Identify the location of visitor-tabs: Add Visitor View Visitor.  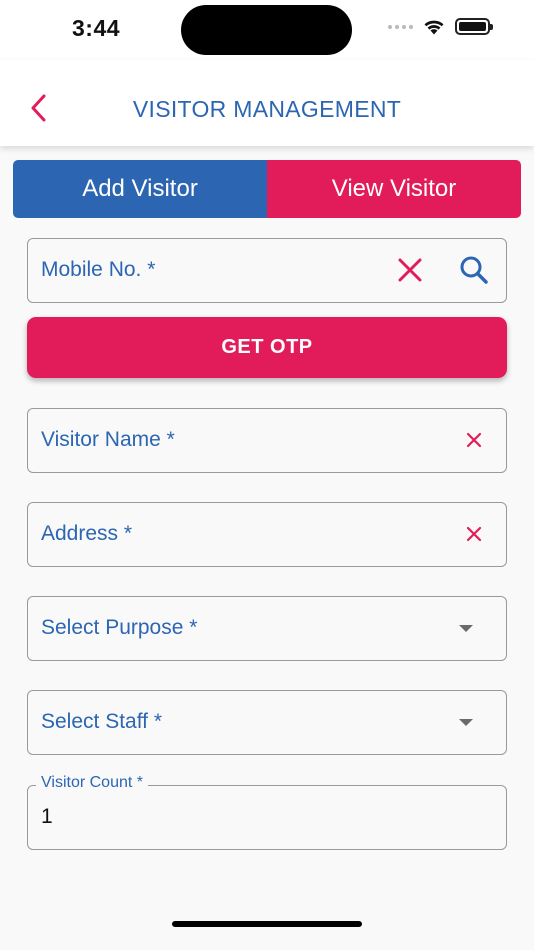
(267, 189).